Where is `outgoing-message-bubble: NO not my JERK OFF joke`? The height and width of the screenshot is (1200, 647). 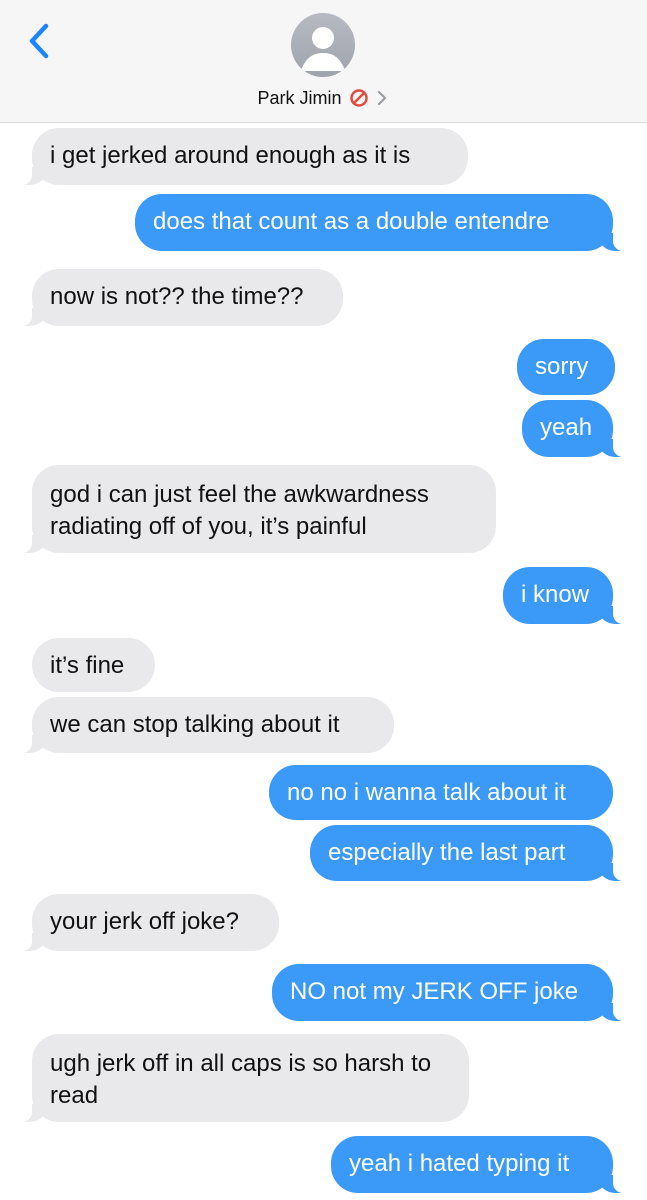
outgoing-message-bubble: NO not my JERK OFF joke is located at coordinates (448, 992).